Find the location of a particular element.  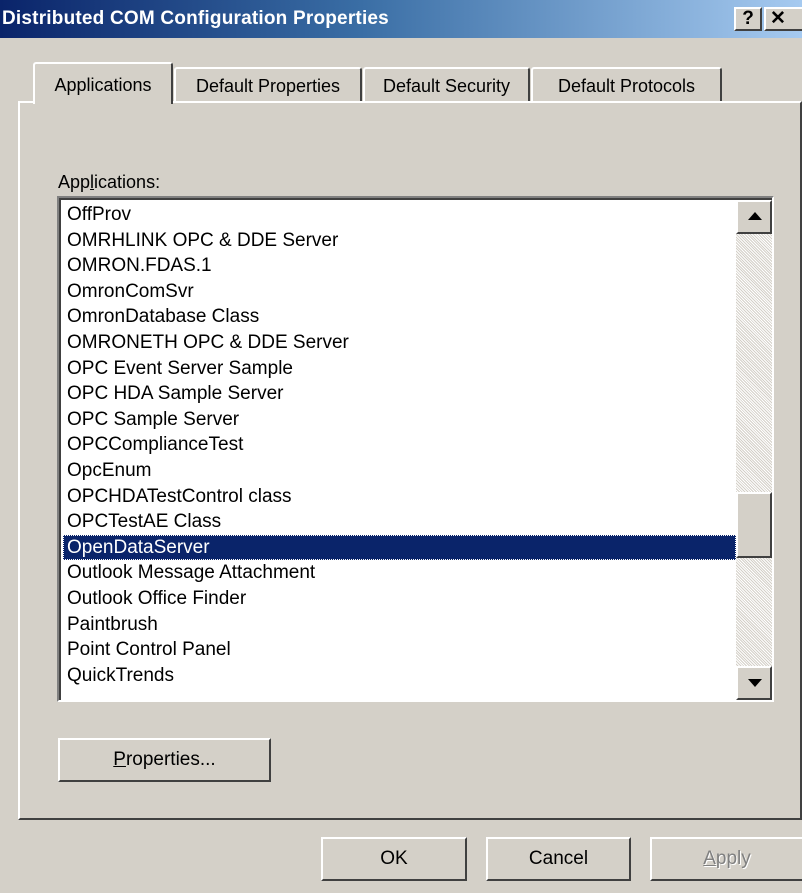

arrow-up-icon is located at coordinates (755, 216).